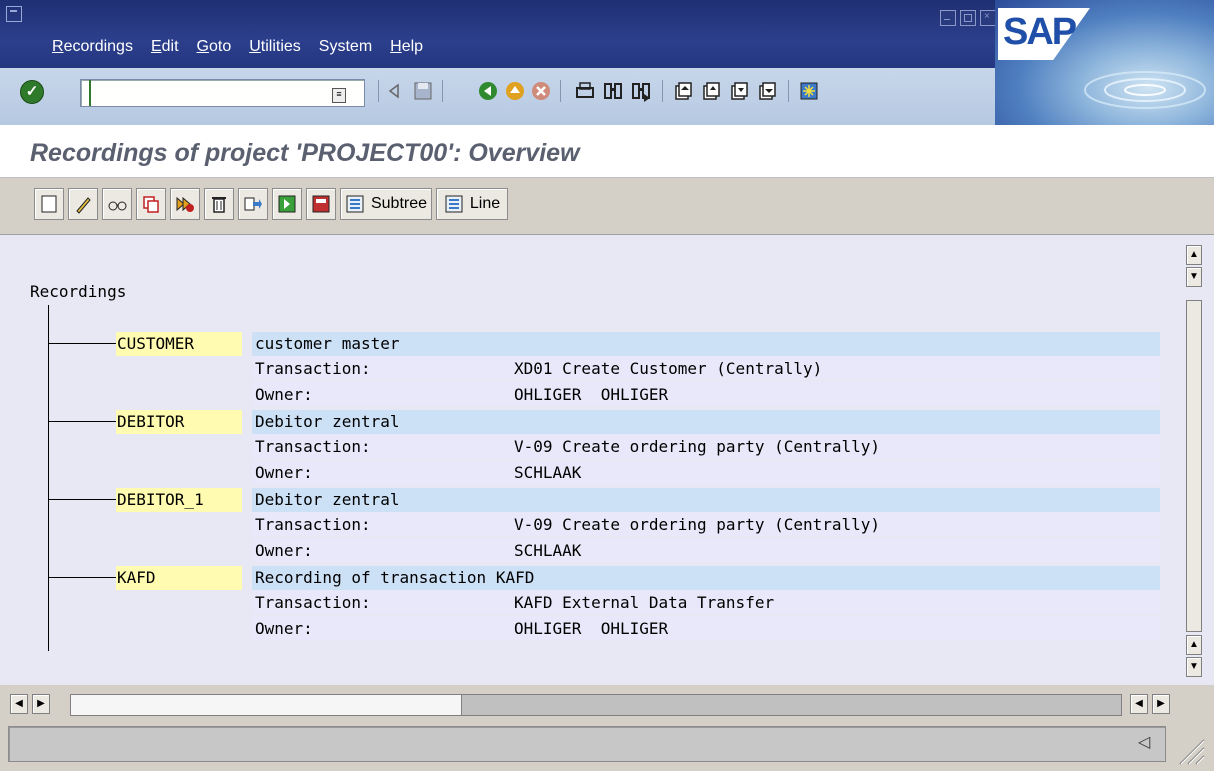 The image size is (1214, 771). I want to click on recording-name: KAFD, so click(136, 577).